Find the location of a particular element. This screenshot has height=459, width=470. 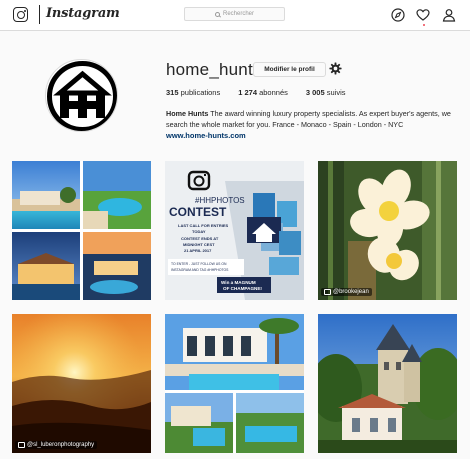

contest-hashtag: #HHPHOTOS is located at coordinates (220, 200).